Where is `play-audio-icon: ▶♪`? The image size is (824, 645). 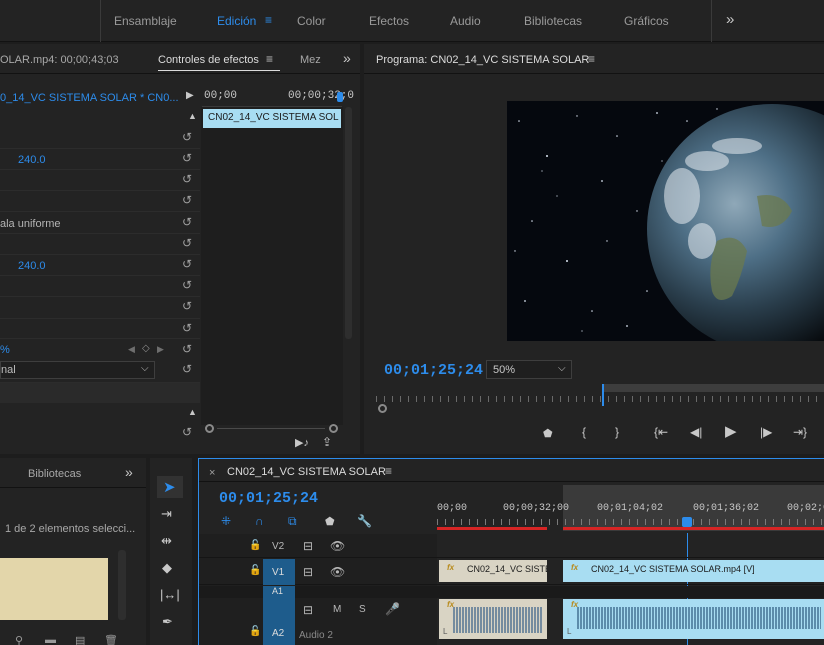
play-audio-icon: ▶♪ is located at coordinates (302, 442).